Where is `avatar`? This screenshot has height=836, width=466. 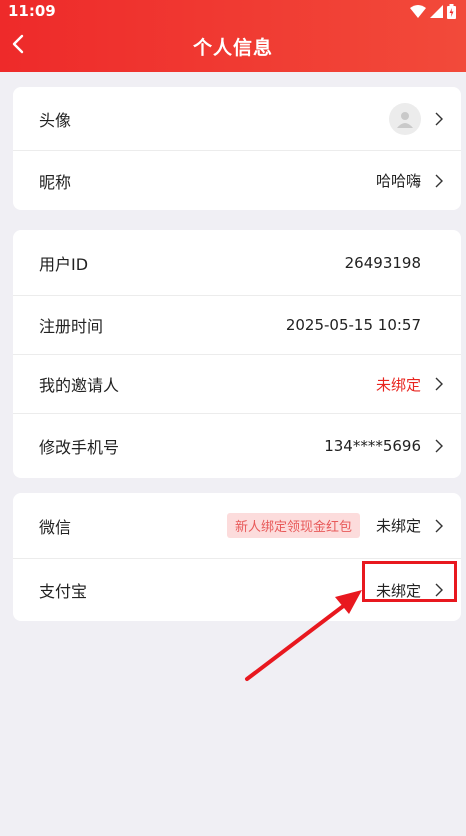
avatar is located at coordinates (405, 118).